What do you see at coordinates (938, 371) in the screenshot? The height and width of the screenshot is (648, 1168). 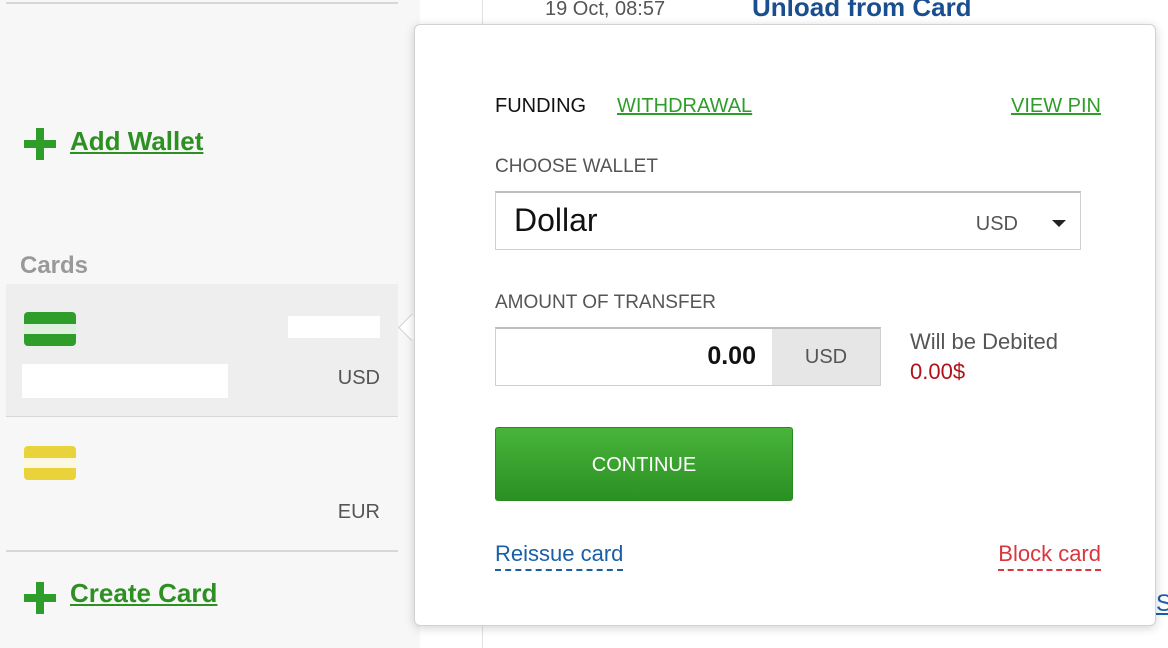 I see `debit-amount: 0.00$` at bounding box center [938, 371].